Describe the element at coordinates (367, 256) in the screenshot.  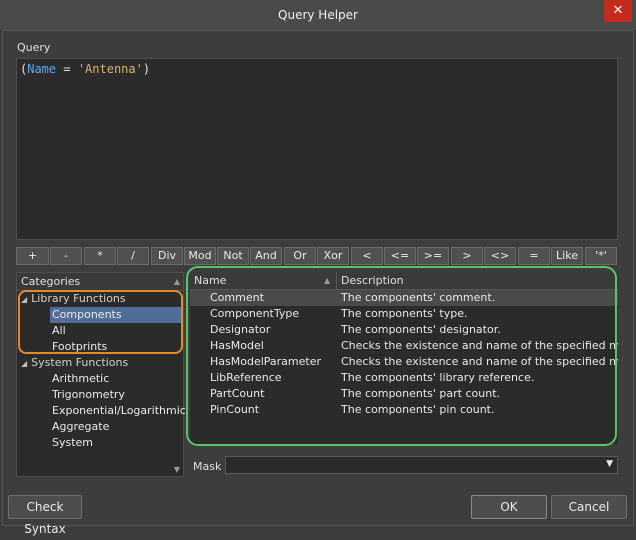
I see `op-button-less: <` at that location.